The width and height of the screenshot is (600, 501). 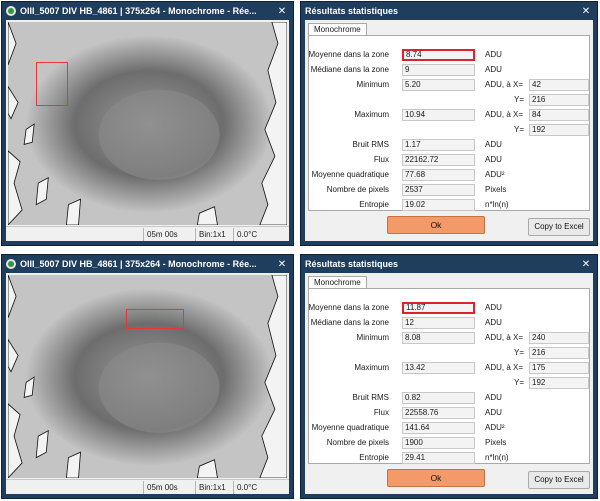 What do you see at coordinates (438, 145) in the screenshot?
I see `rms-value: 1.17` at bounding box center [438, 145].